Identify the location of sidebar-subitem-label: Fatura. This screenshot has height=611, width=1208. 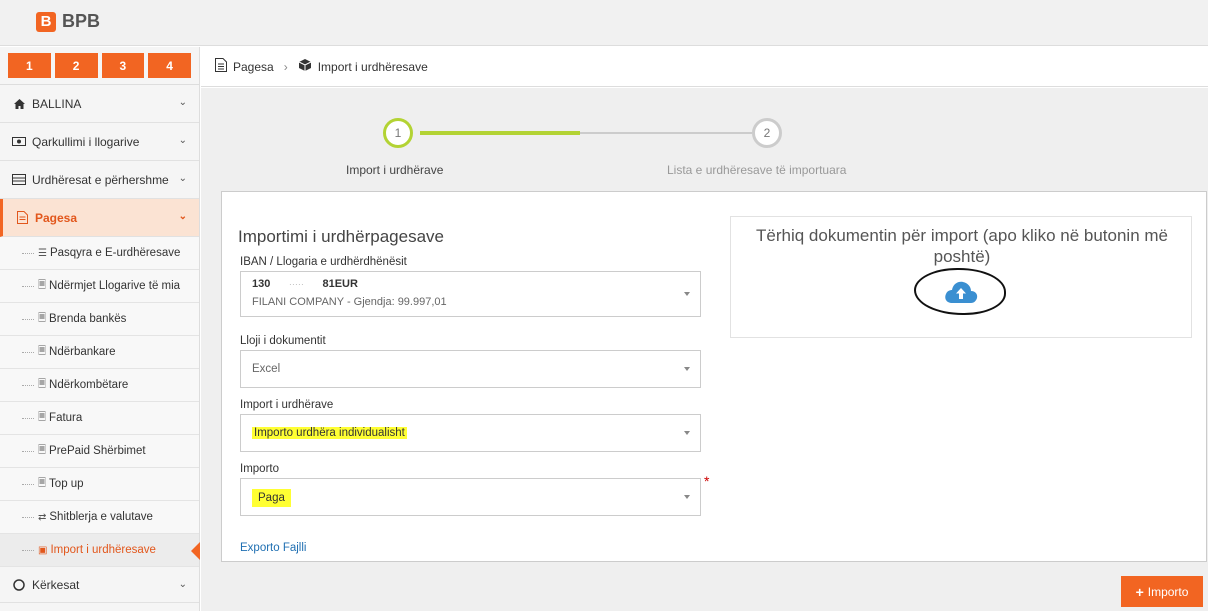
(66, 418).